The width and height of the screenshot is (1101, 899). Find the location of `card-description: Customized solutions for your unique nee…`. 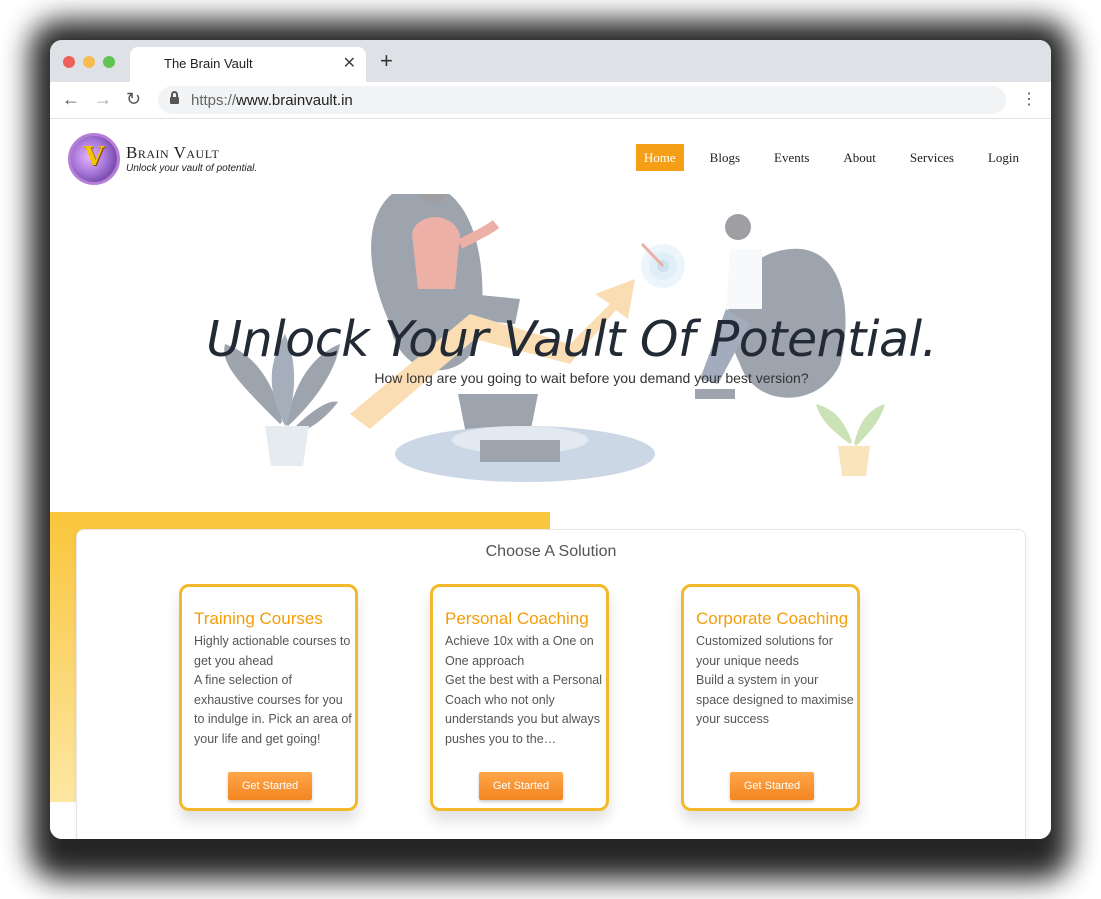

card-description: Customized solutions for your unique nee… is located at coordinates (775, 680).